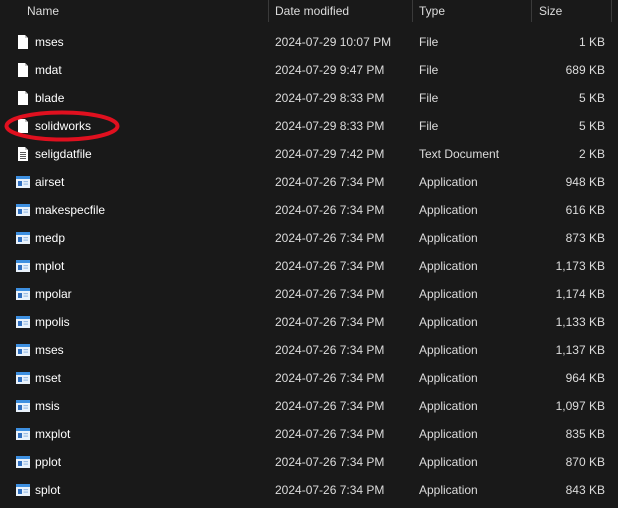  Describe the element at coordinates (585, 378) in the screenshot. I see `file-size: 964 KB` at that location.